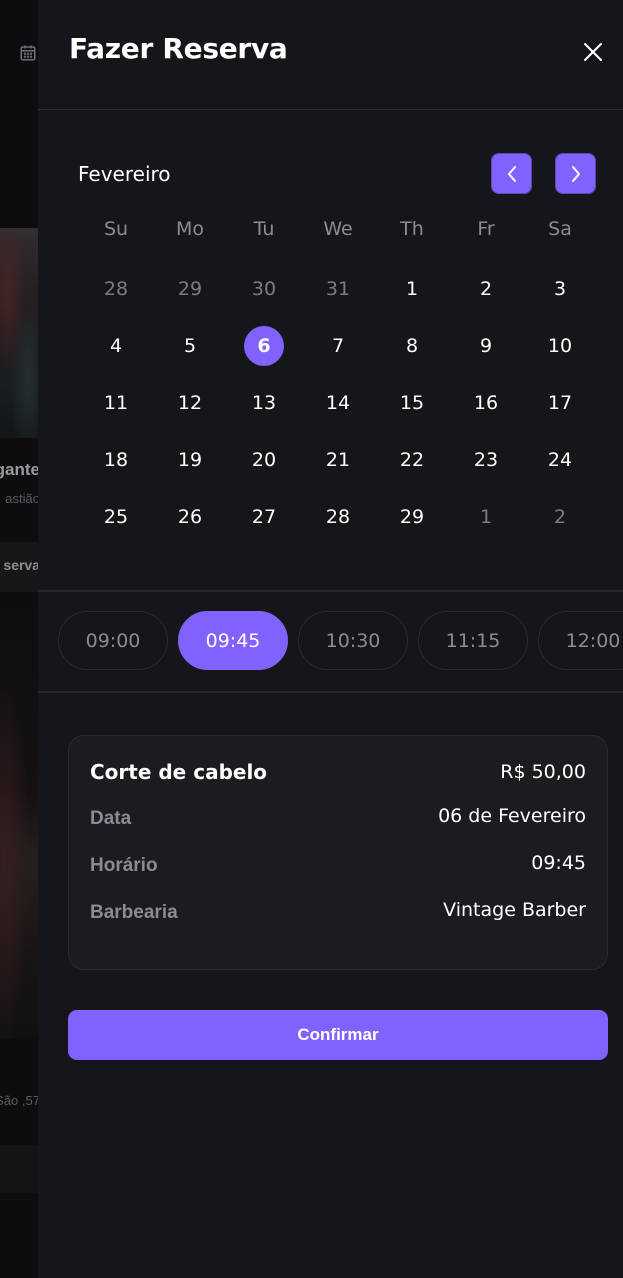 This screenshot has height=1278, width=623. I want to click on weekday-label: Fr, so click(486, 229).